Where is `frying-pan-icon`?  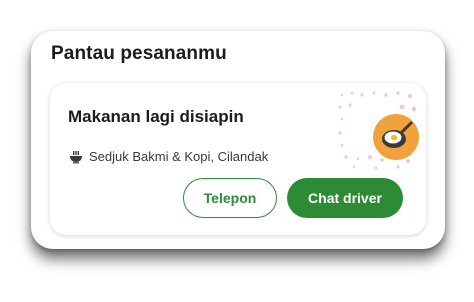
frying-pan-icon is located at coordinates (397, 134).